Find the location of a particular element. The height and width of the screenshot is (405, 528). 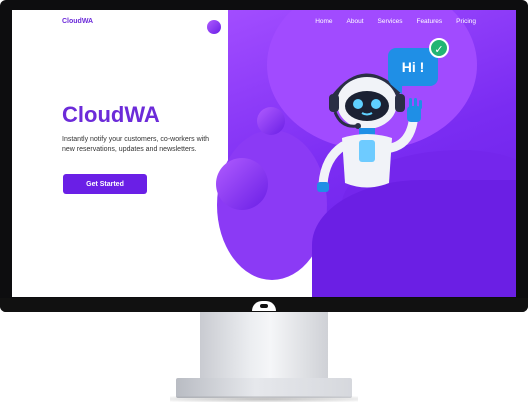

monitor-notch is located at coordinates (264, 306).